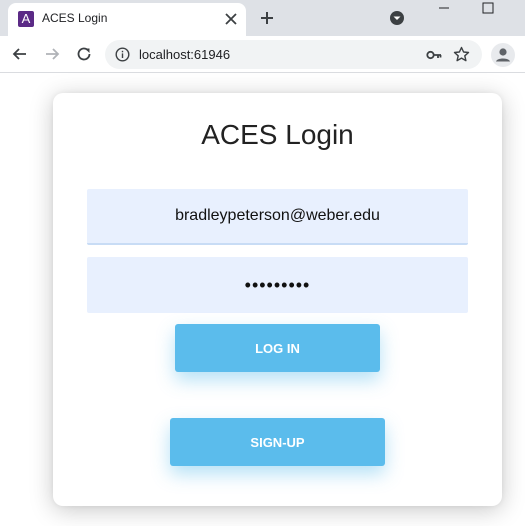  What do you see at coordinates (52, 54) in the screenshot?
I see `forward-arrow-icon` at bounding box center [52, 54].